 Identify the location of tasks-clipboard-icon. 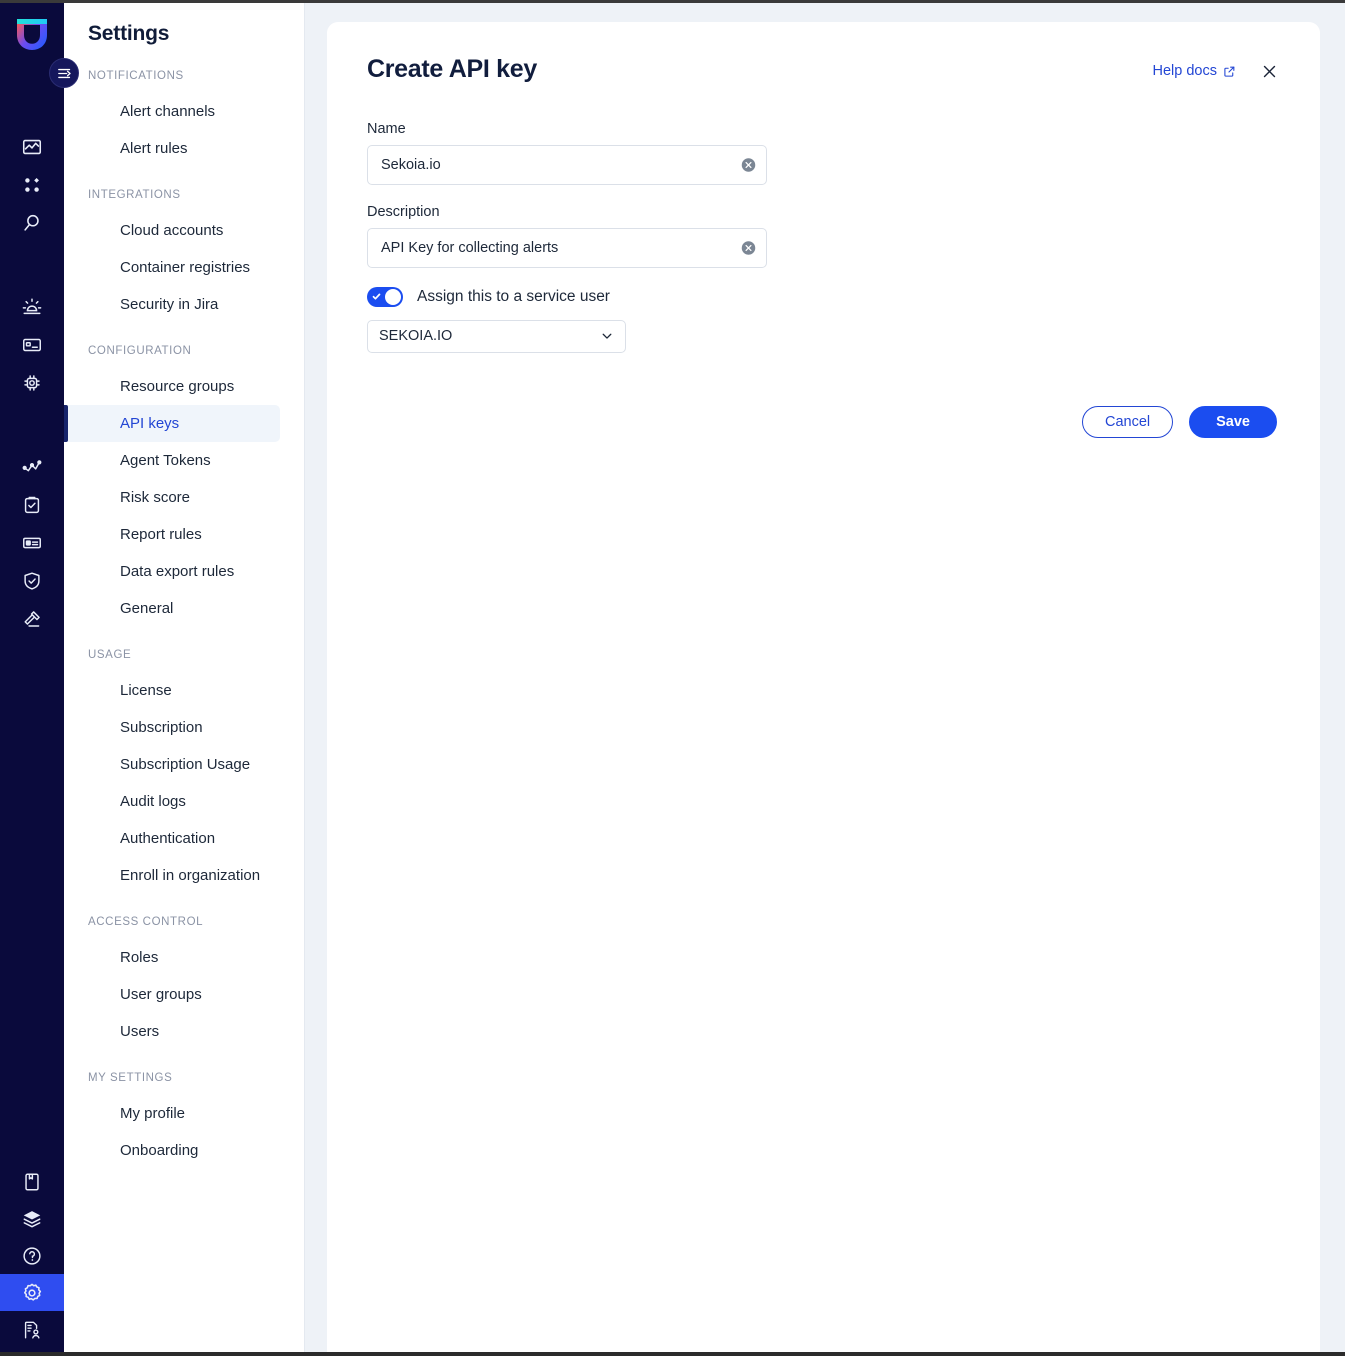
(32, 505).